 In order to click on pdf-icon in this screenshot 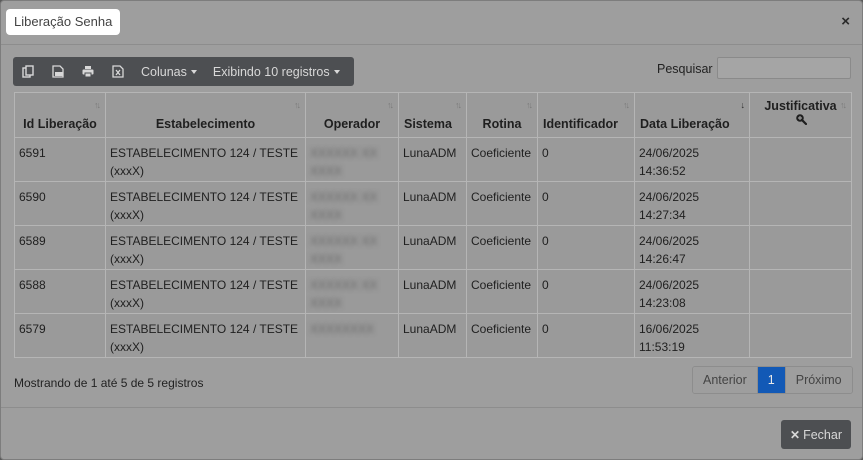, I will do `click(58, 71)`.